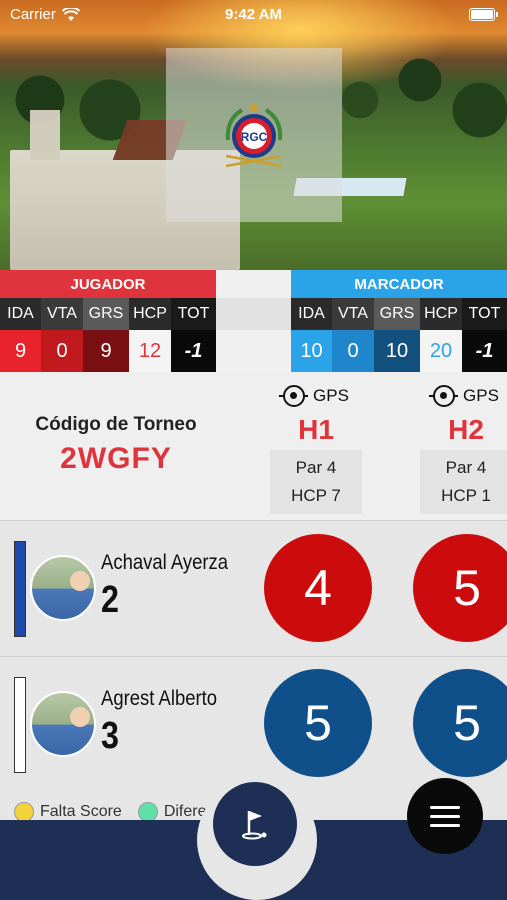 The height and width of the screenshot is (900, 507). Describe the element at coordinates (316, 495) in the screenshot. I see `hole-hcp: HCP 7` at that location.